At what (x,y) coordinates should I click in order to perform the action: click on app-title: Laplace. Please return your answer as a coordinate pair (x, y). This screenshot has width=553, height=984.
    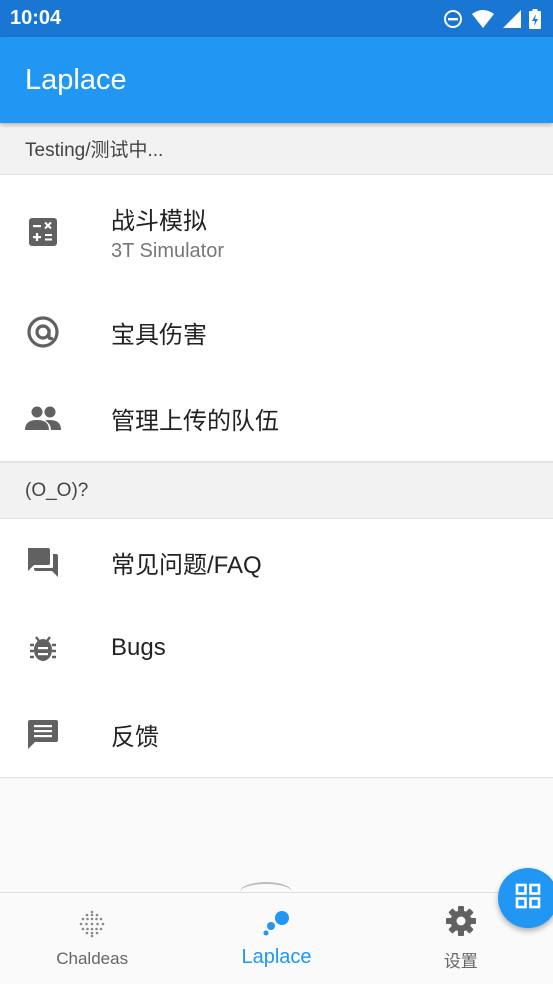
    Looking at the image, I should click on (76, 79).